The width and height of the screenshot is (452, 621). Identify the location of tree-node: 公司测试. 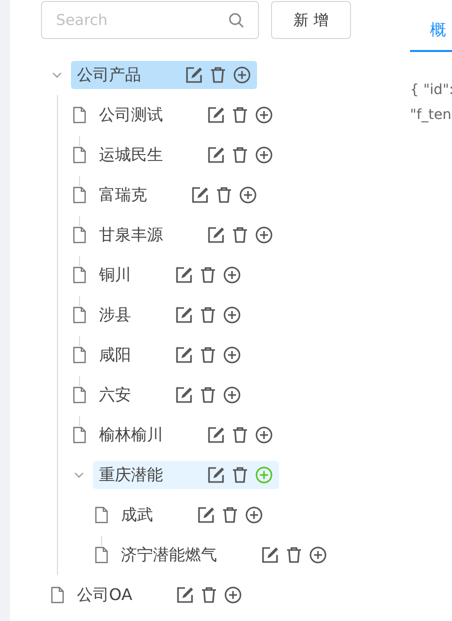
(186, 115).